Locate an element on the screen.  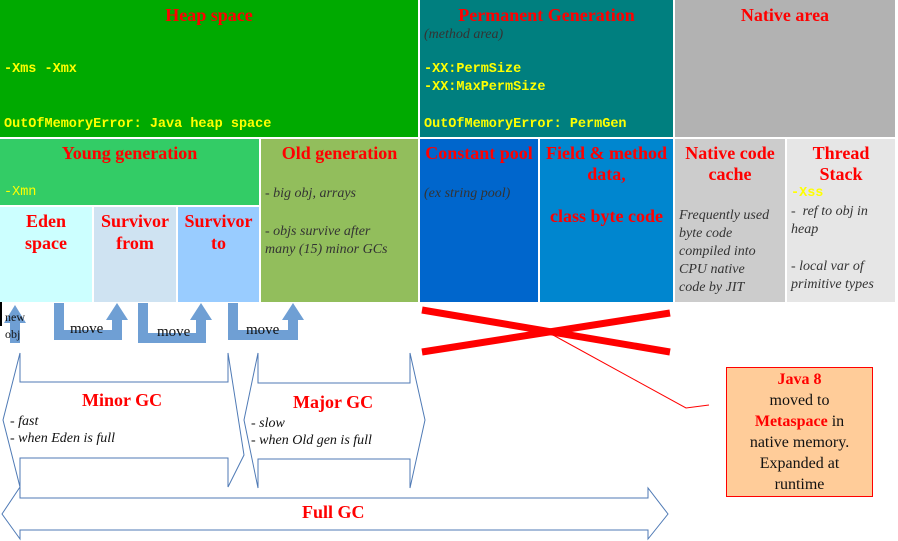
callout-moved-to: moved to is located at coordinates (799, 400).